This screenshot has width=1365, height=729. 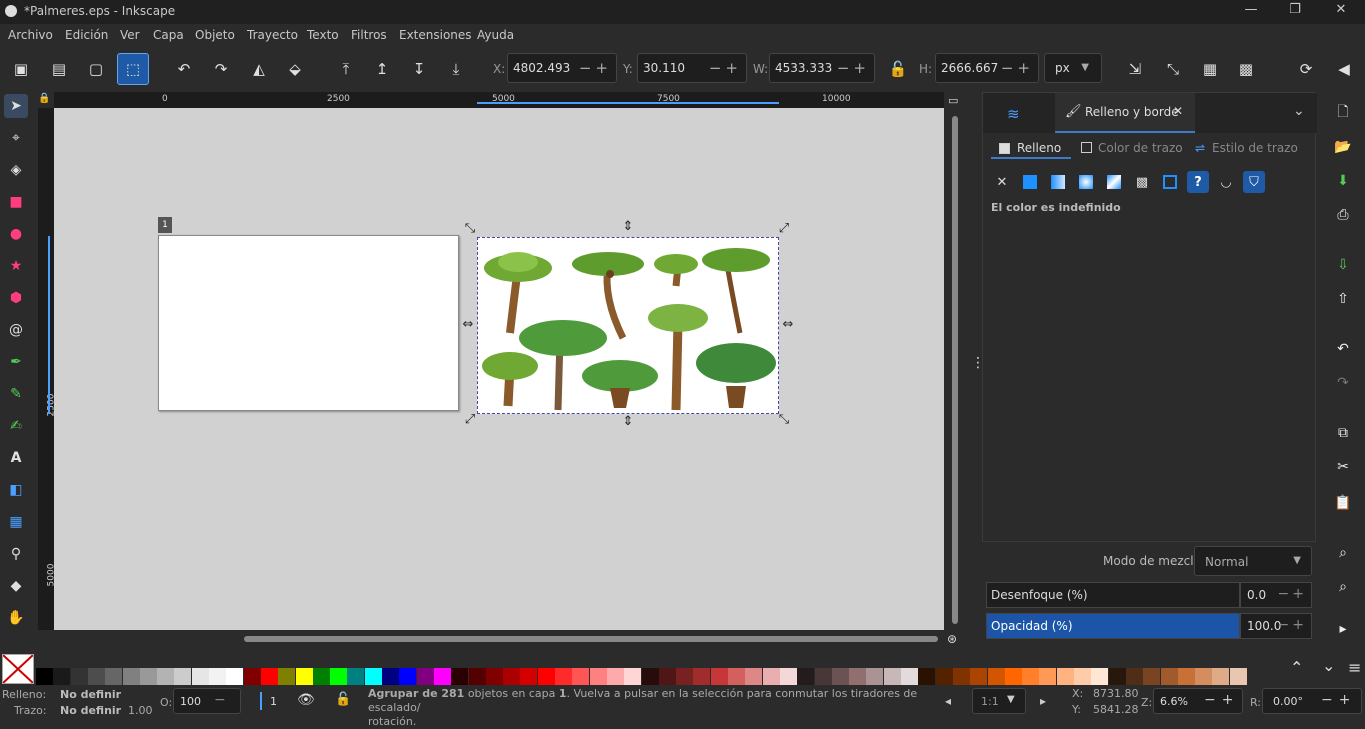 I want to click on selected-group, so click(x=628, y=325).